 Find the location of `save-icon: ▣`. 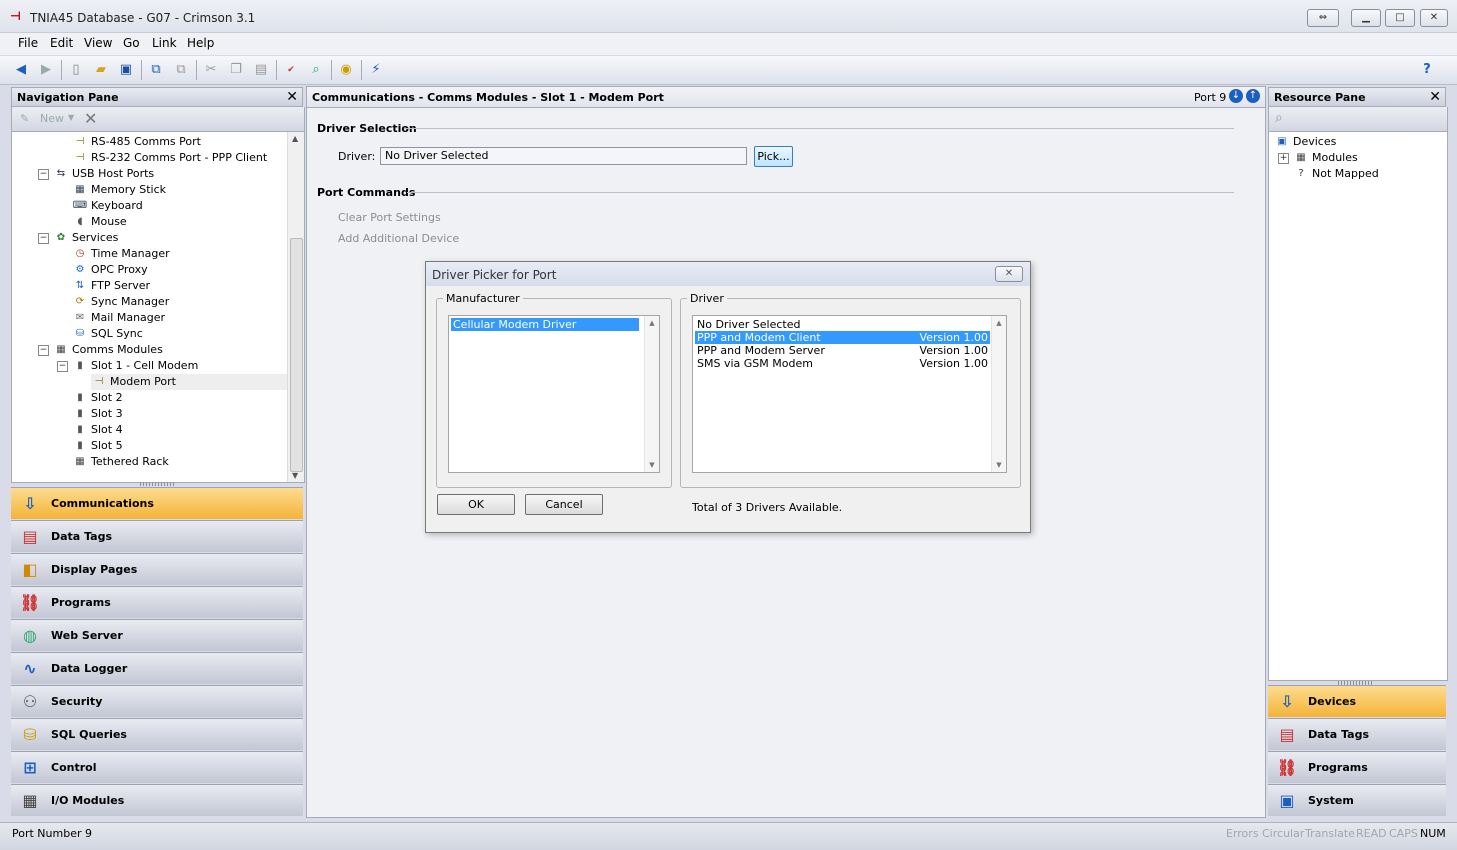

save-icon: ▣ is located at coordinates (126, 70).